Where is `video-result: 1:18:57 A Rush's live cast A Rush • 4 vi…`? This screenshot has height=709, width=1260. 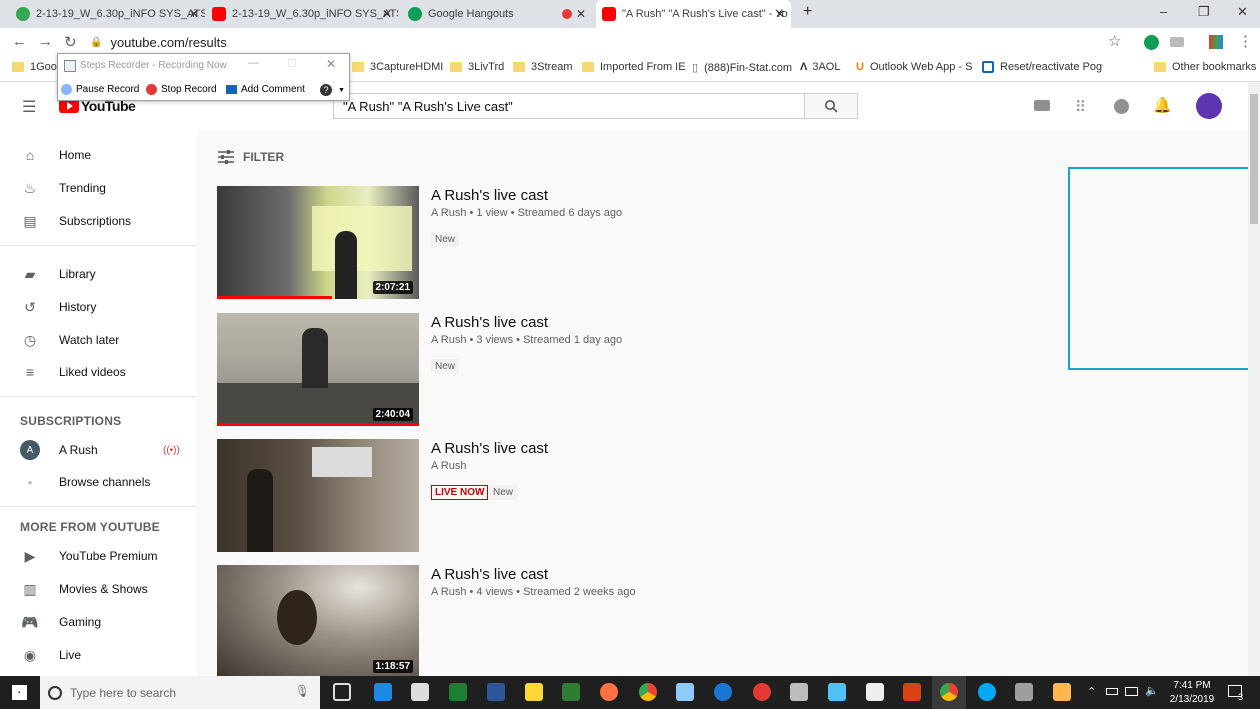
video-result: 1:18:57 A Rush's live cast A Rush • 4 vi… is located at coordinates (617, 621).